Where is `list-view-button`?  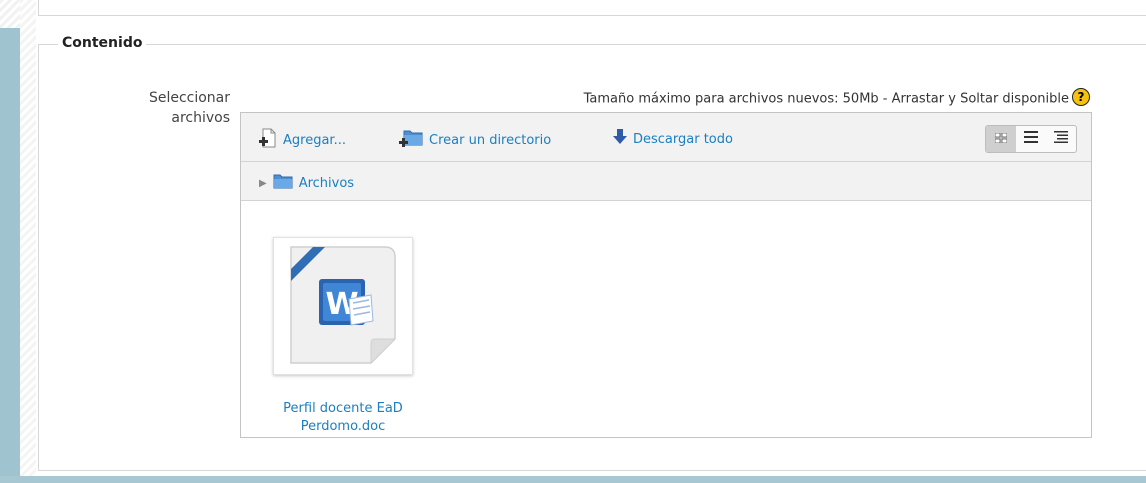
list-view-button is located at coordinates (1031, 139).